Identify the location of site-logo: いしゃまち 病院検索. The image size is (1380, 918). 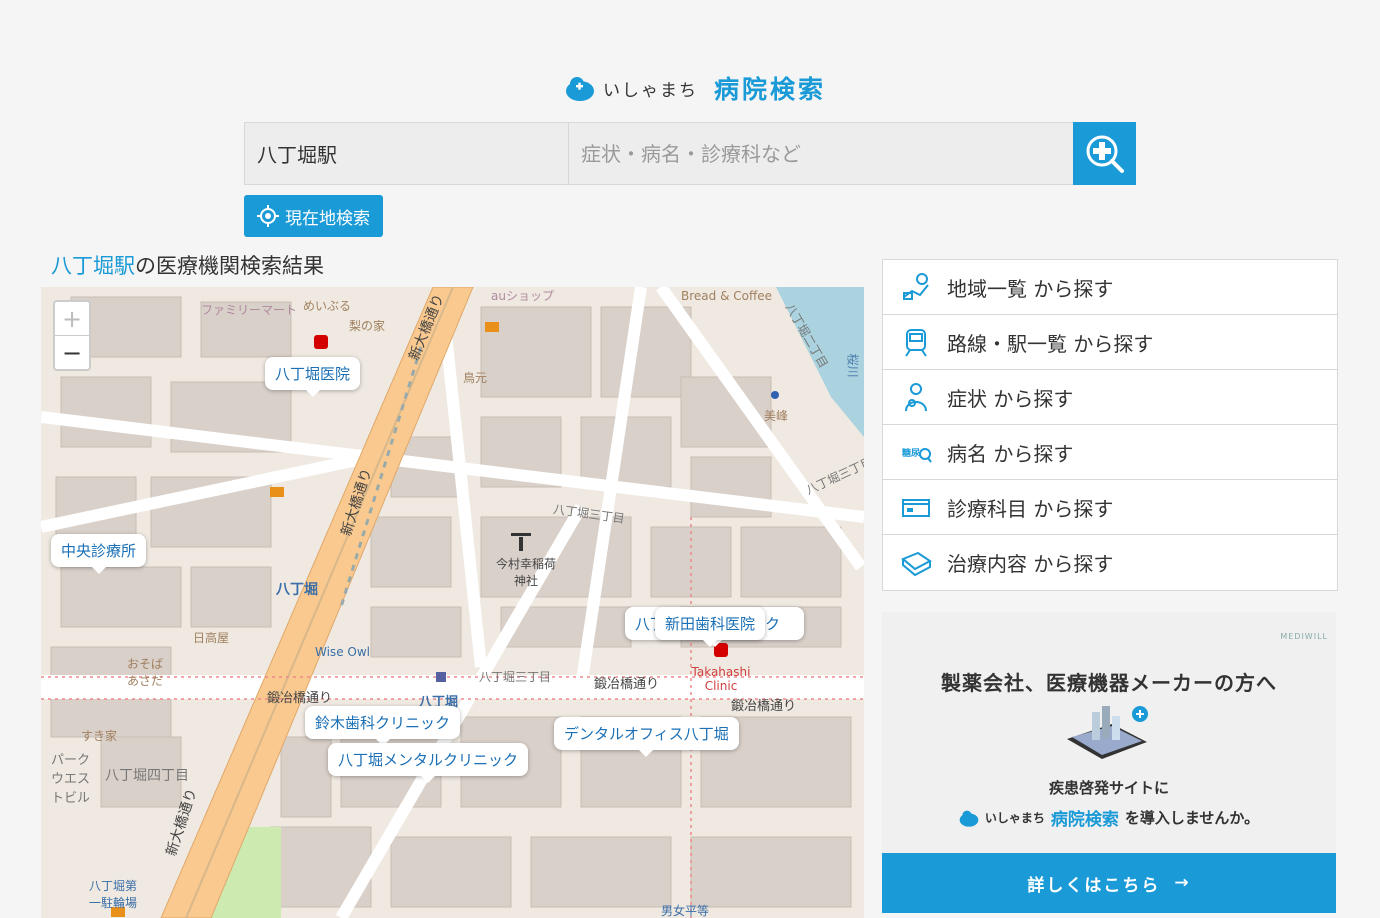
(695, 88).